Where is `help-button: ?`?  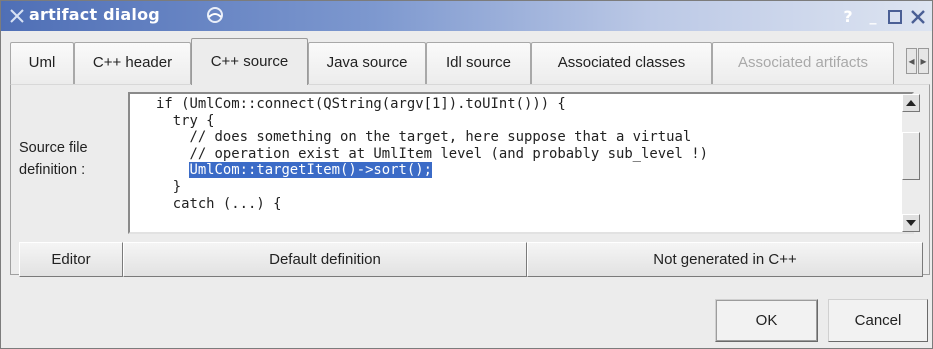 help-button: ? is located at coordinates (848, 17).